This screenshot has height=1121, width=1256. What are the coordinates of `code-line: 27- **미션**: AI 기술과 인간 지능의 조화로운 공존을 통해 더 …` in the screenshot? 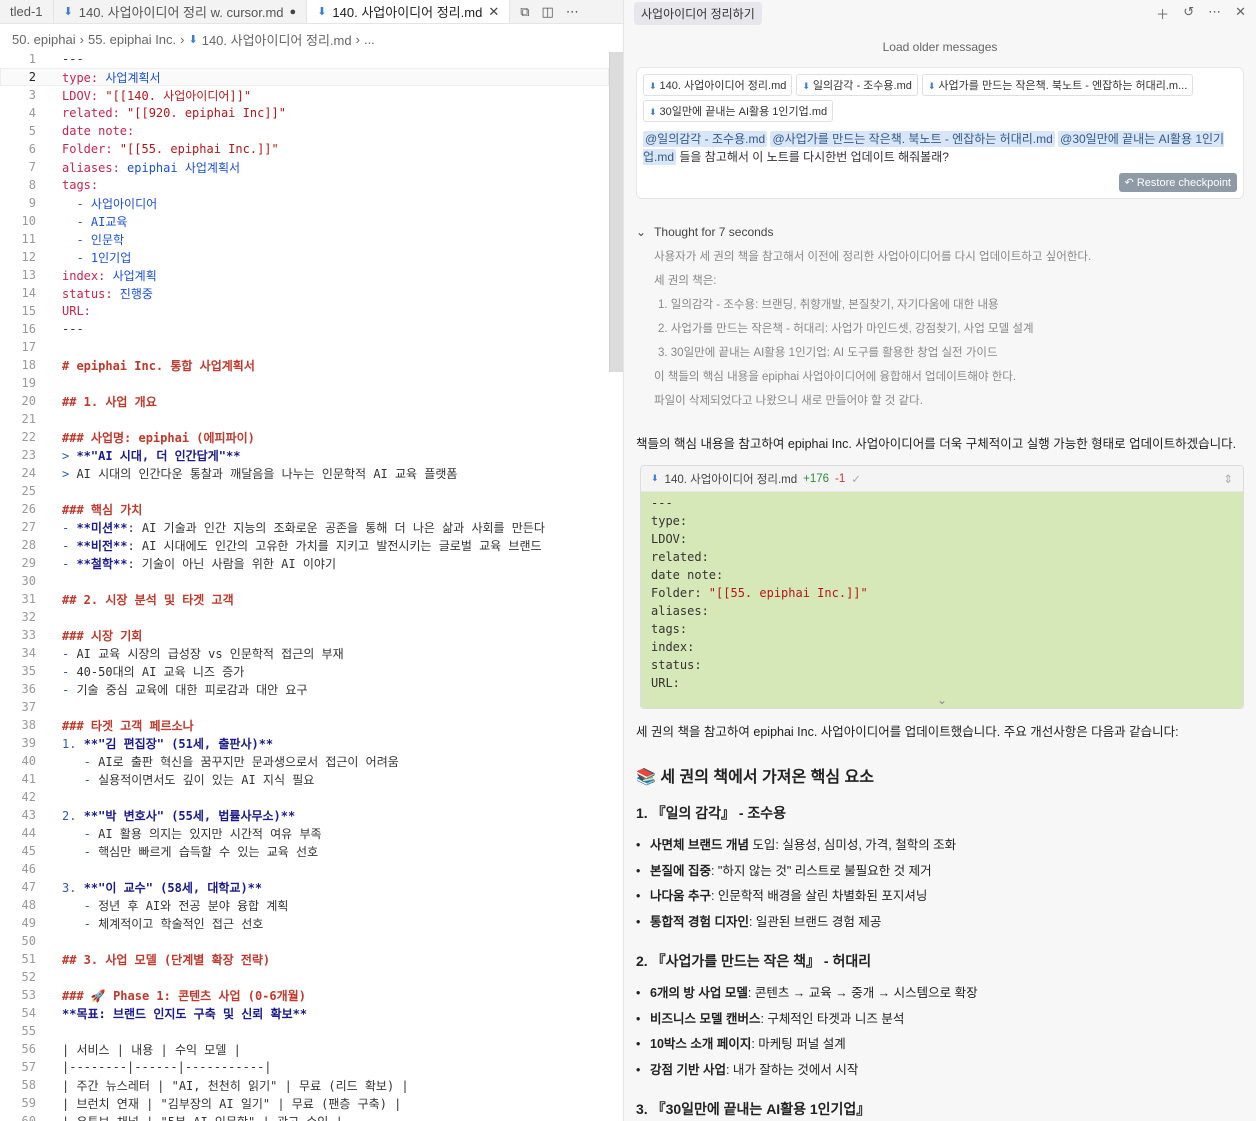 It's located at (304, 527).